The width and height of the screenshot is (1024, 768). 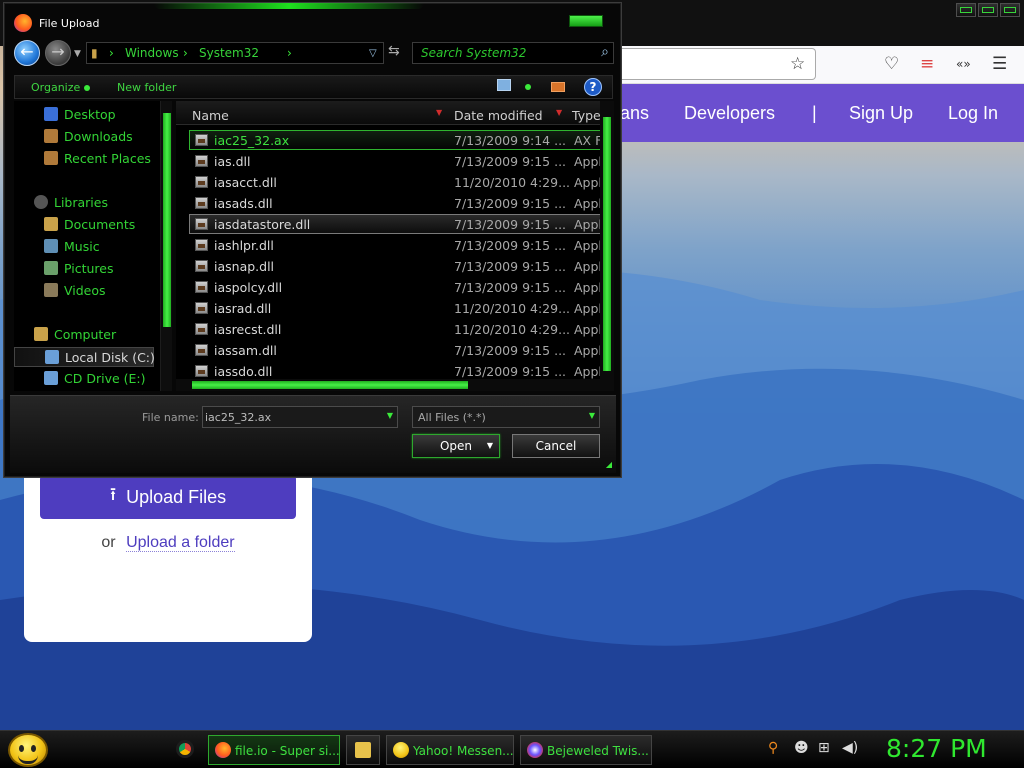 I want to click on upload-folder-link: Upload a folder, so click(x=180, y=543).